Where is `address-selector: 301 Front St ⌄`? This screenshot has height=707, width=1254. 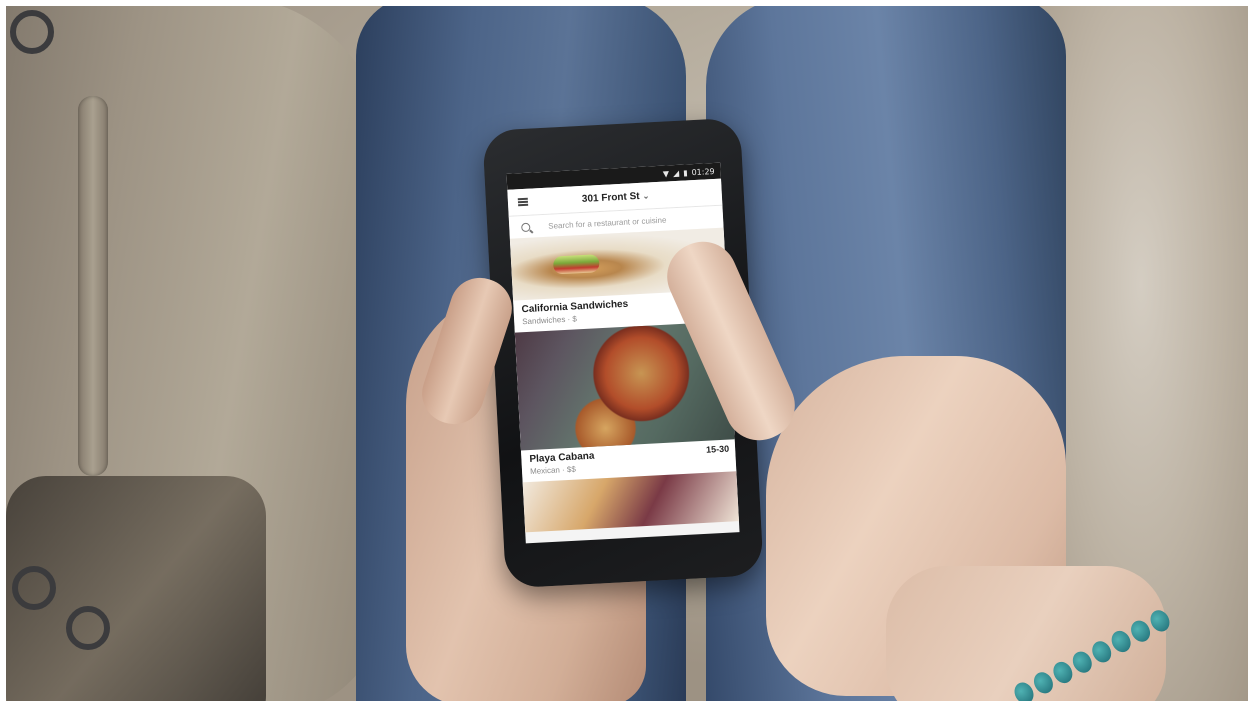
address-selector: 301 Front St ⌄ is located at coordinates (615, 197).